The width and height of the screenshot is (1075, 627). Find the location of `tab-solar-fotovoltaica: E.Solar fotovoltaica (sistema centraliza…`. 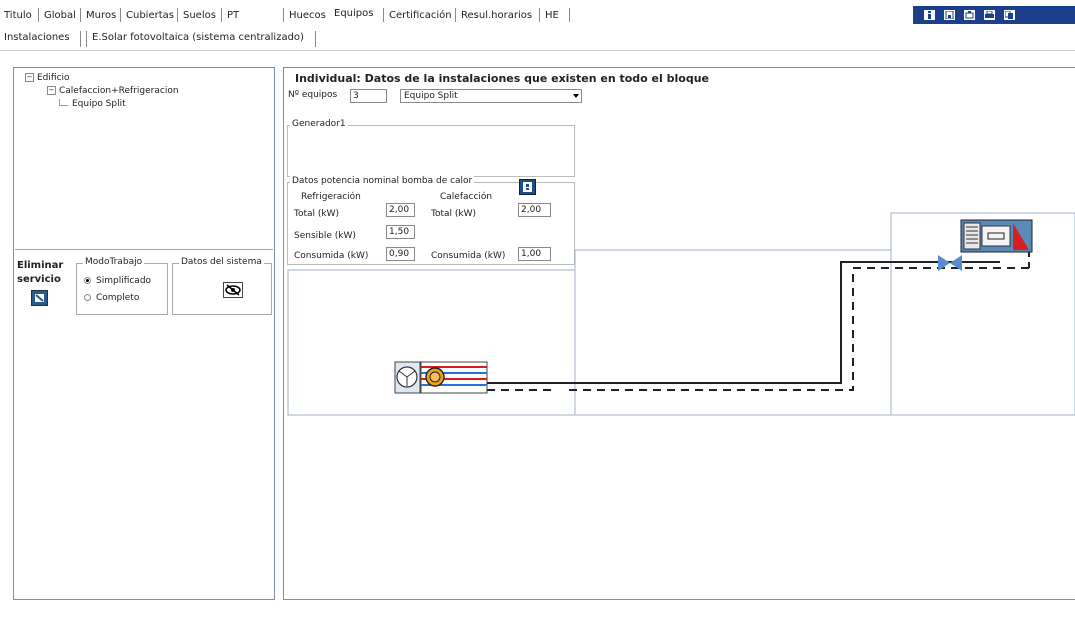

tab-solar-fotovoltaica: E.Solar fotovoltaica (sistema centraliza… is located at coordinates (198, 37).